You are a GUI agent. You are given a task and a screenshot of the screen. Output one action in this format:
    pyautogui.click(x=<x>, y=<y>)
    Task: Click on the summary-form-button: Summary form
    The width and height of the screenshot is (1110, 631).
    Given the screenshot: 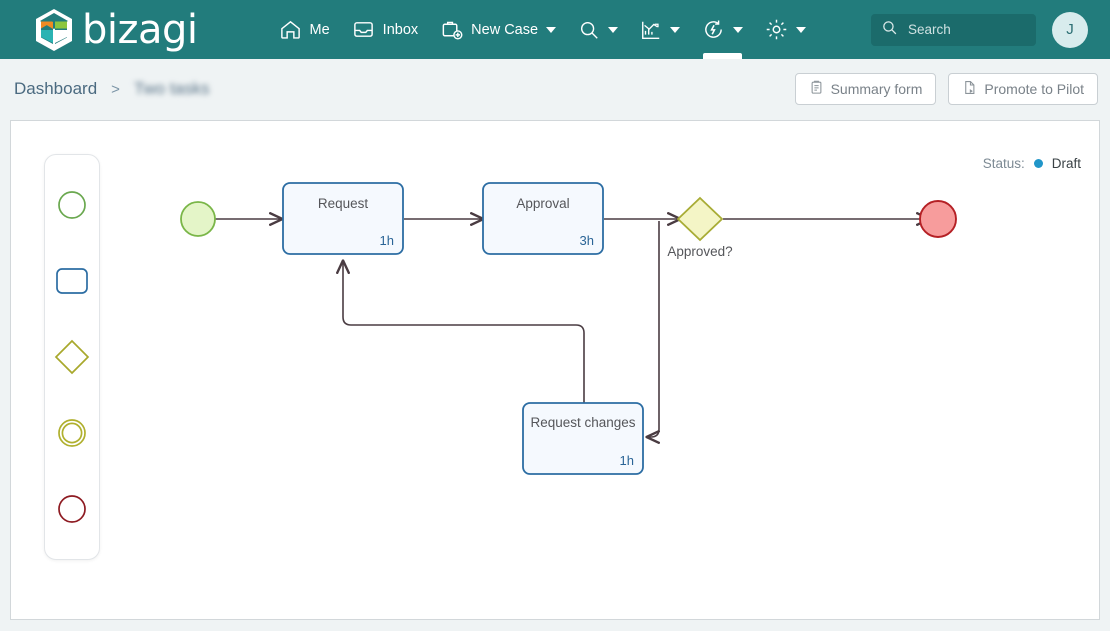 What is the action you would take?
    pyautogui.click(x=865, y=89)
    